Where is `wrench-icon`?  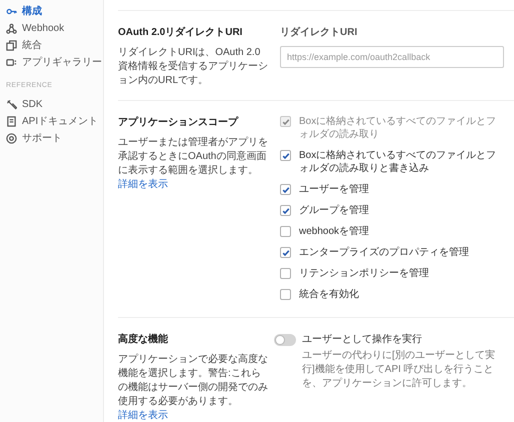
wrench-icon is located at coordinates (11, 104).